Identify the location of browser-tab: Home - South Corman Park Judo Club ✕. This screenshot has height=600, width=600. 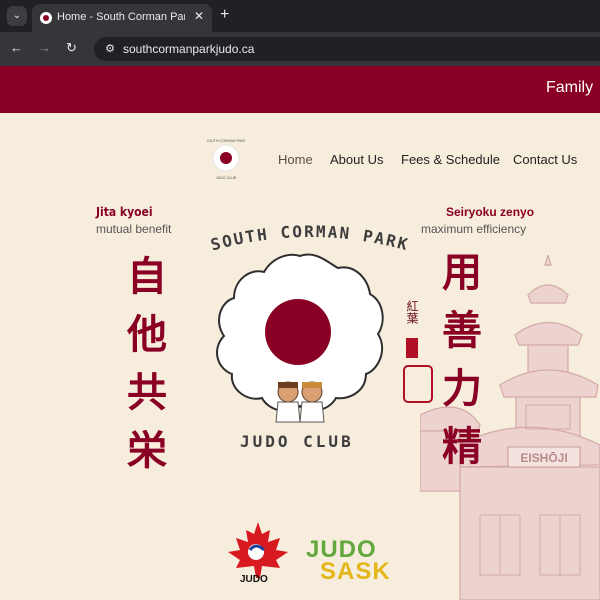
(122, 18).